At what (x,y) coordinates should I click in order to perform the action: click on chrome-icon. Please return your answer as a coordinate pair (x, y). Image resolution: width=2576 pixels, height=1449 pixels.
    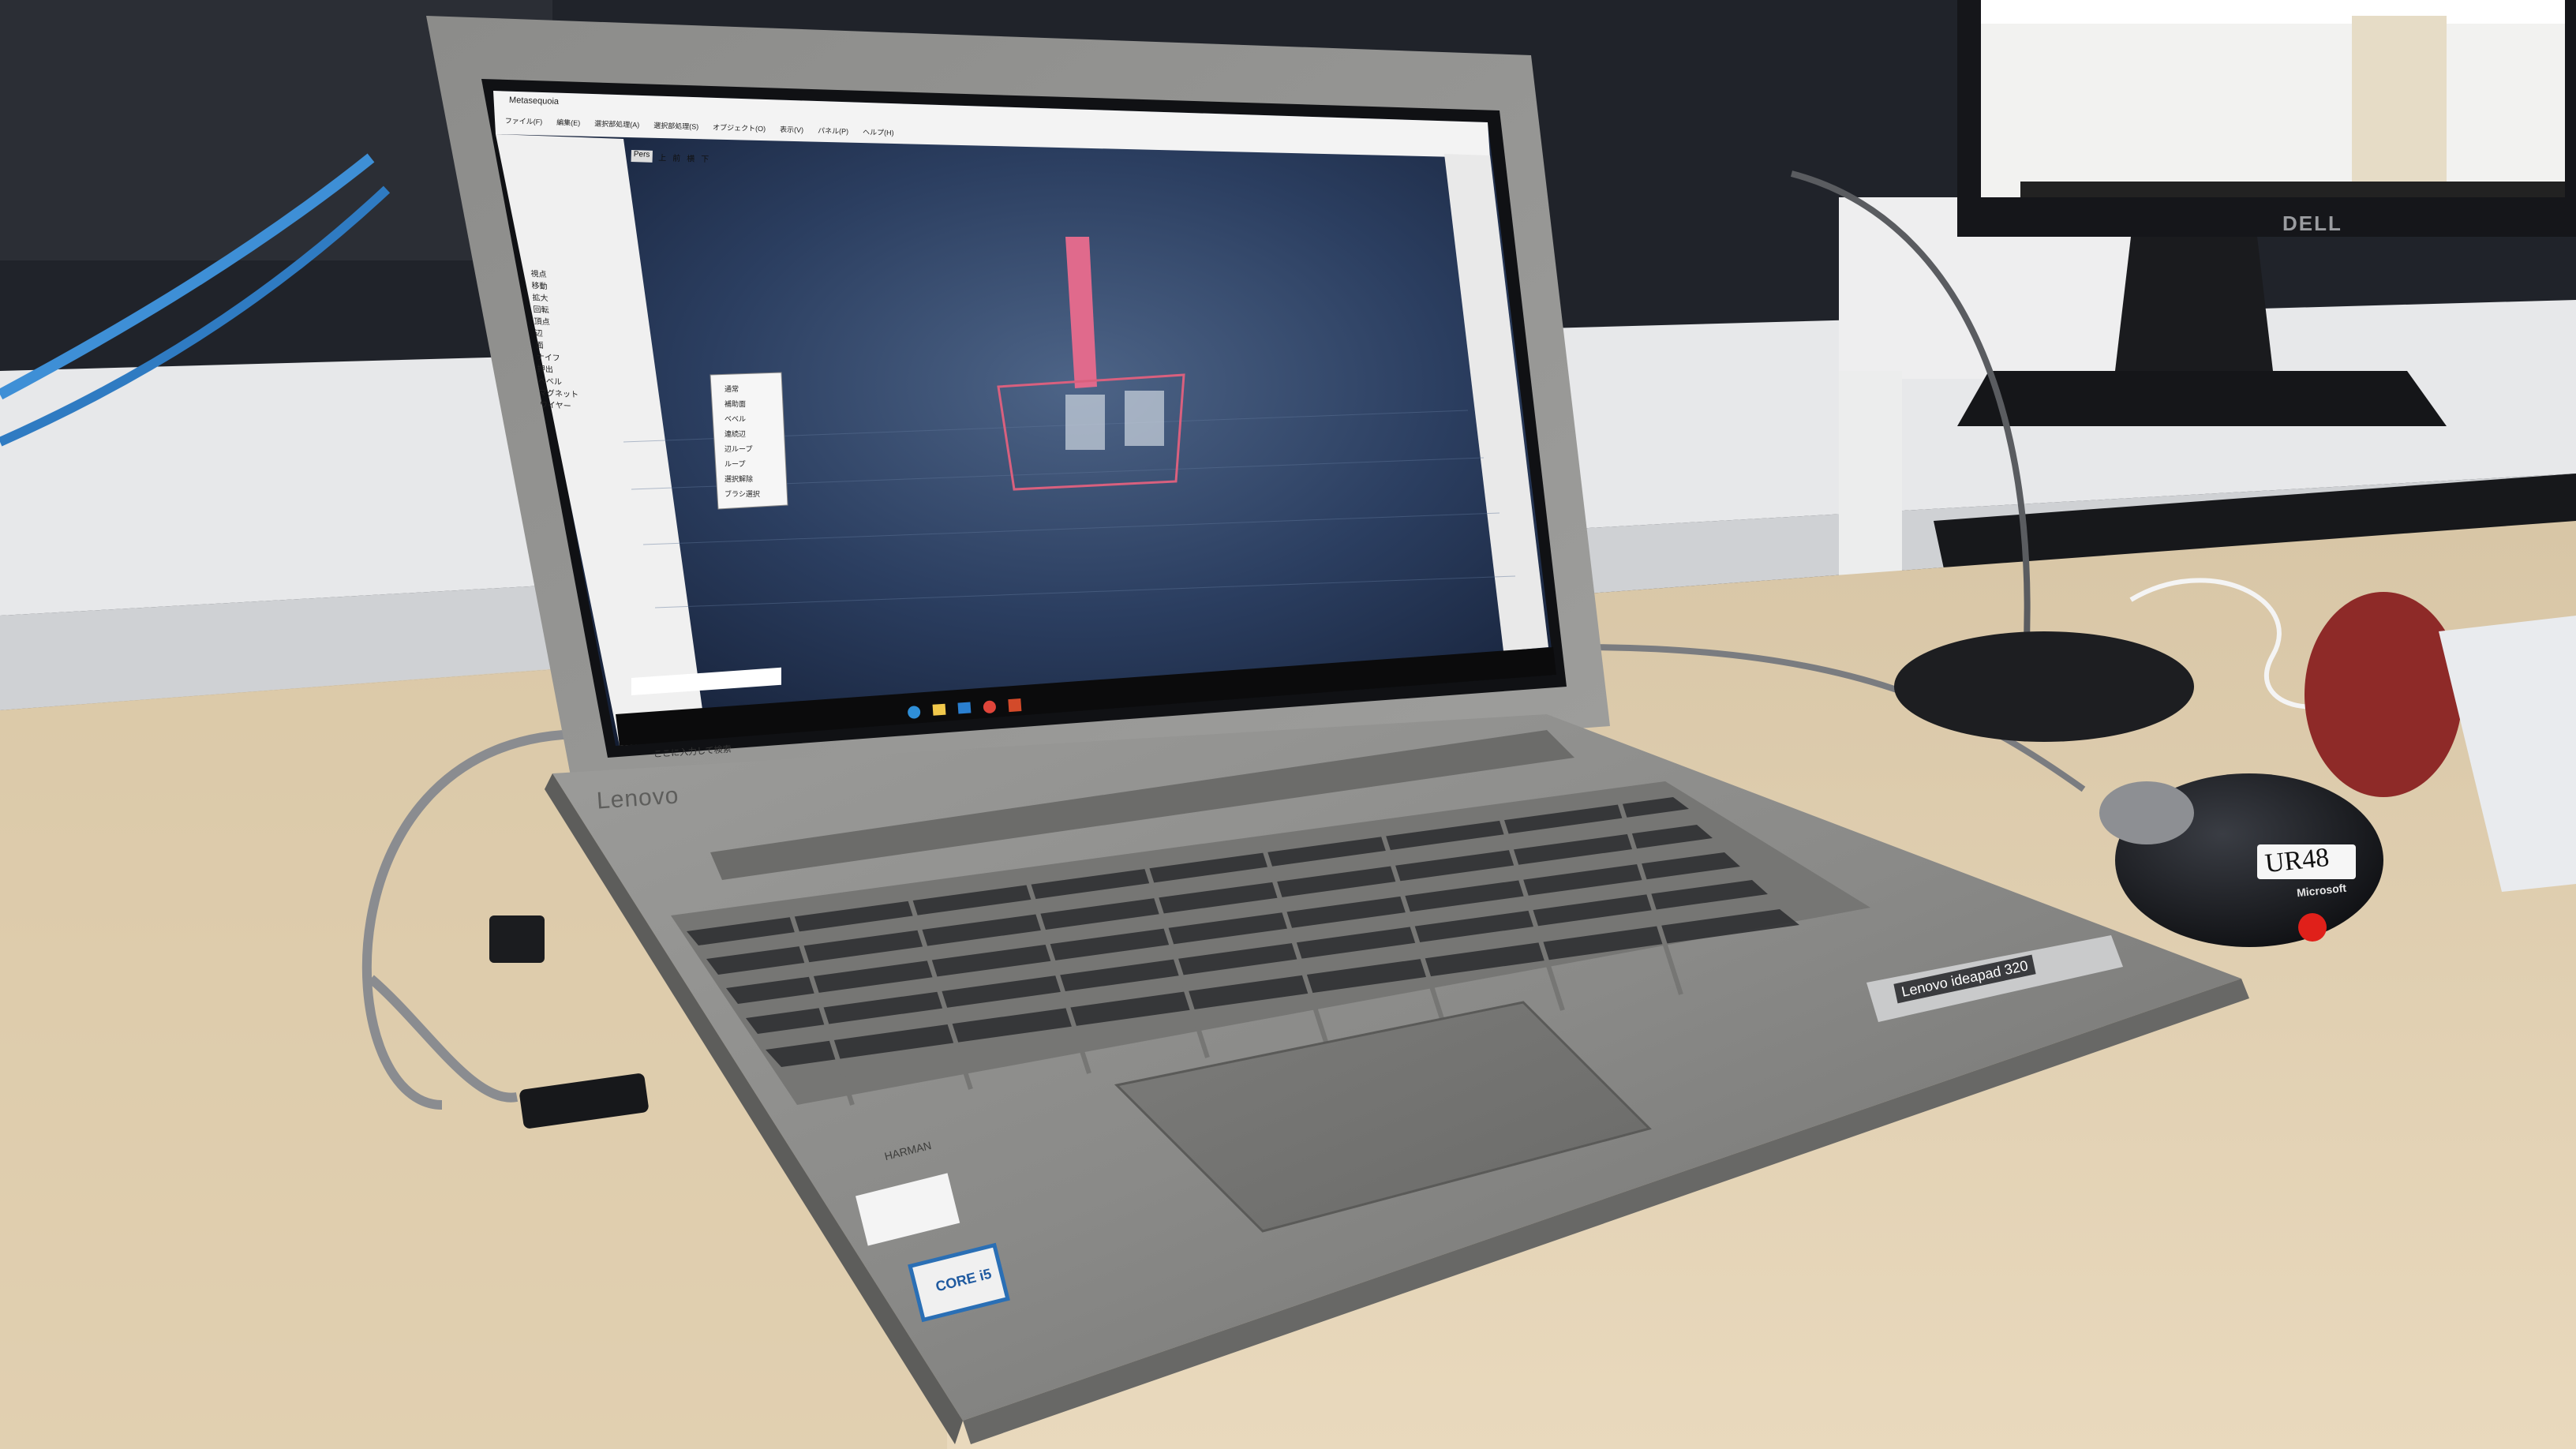
    Looking at the image, I should click on (990, 707).